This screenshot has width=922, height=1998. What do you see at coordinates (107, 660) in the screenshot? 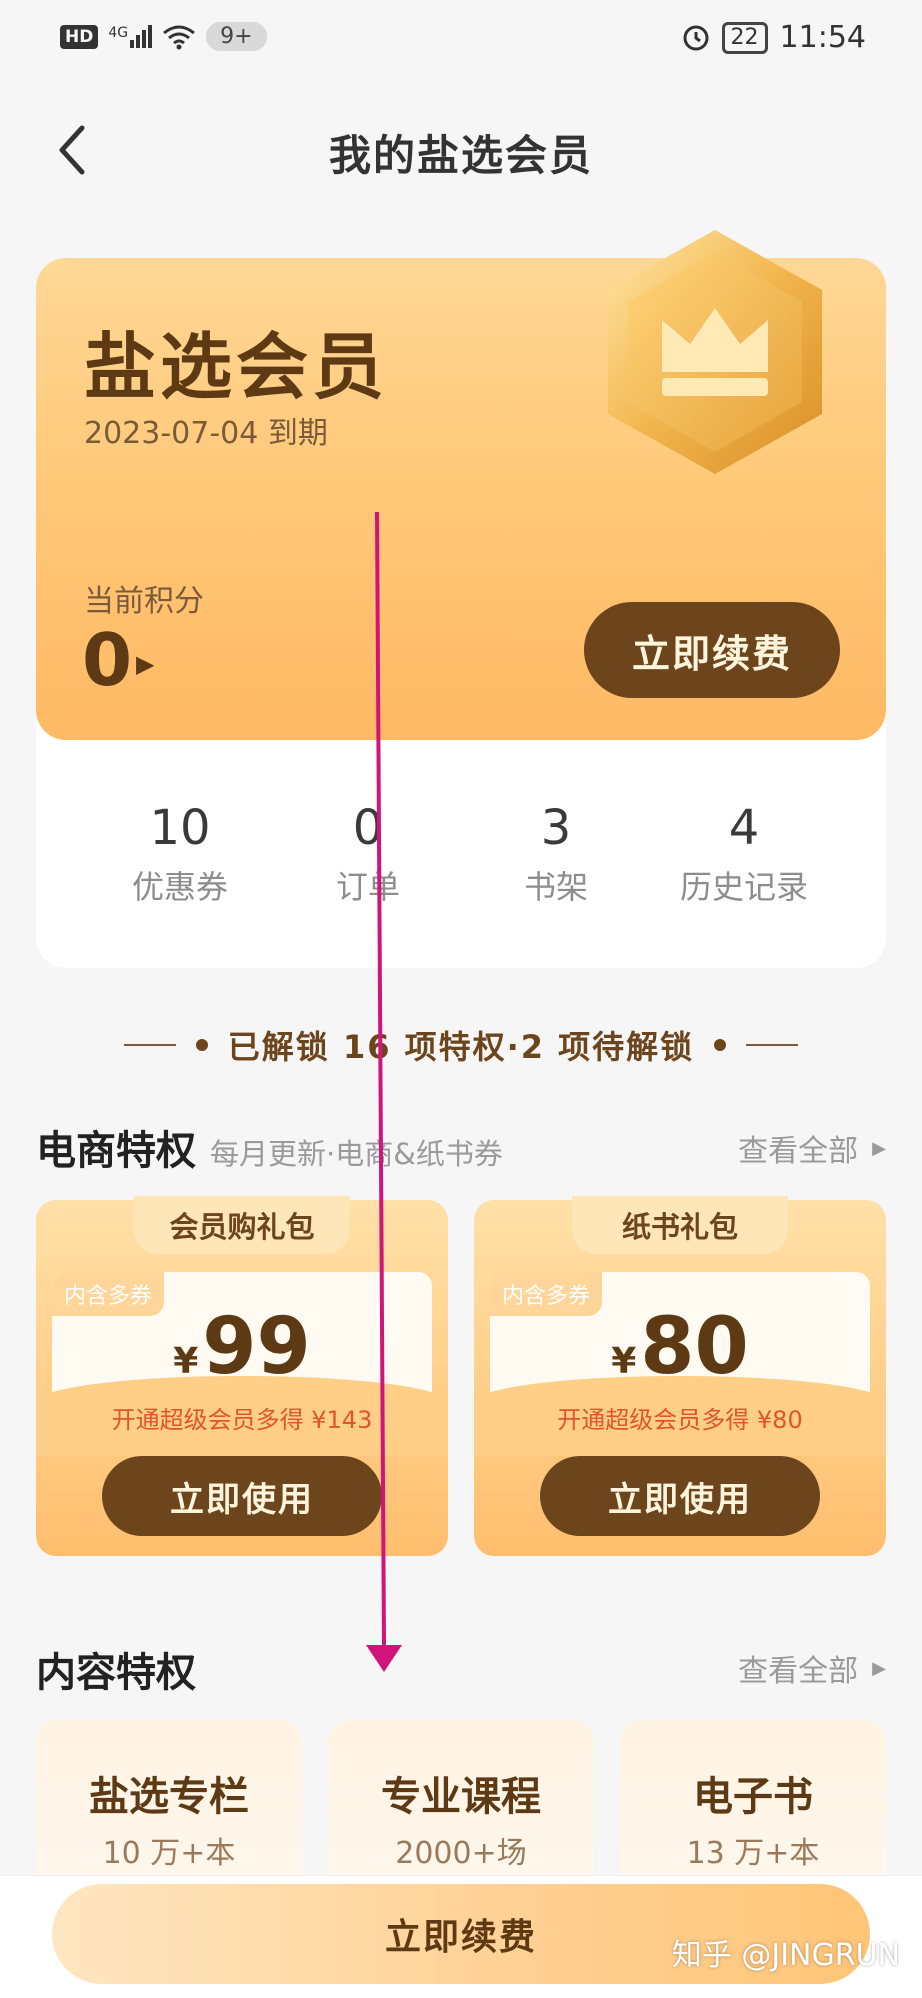
I see `points-value: 0` at bounding box center [107, 660].